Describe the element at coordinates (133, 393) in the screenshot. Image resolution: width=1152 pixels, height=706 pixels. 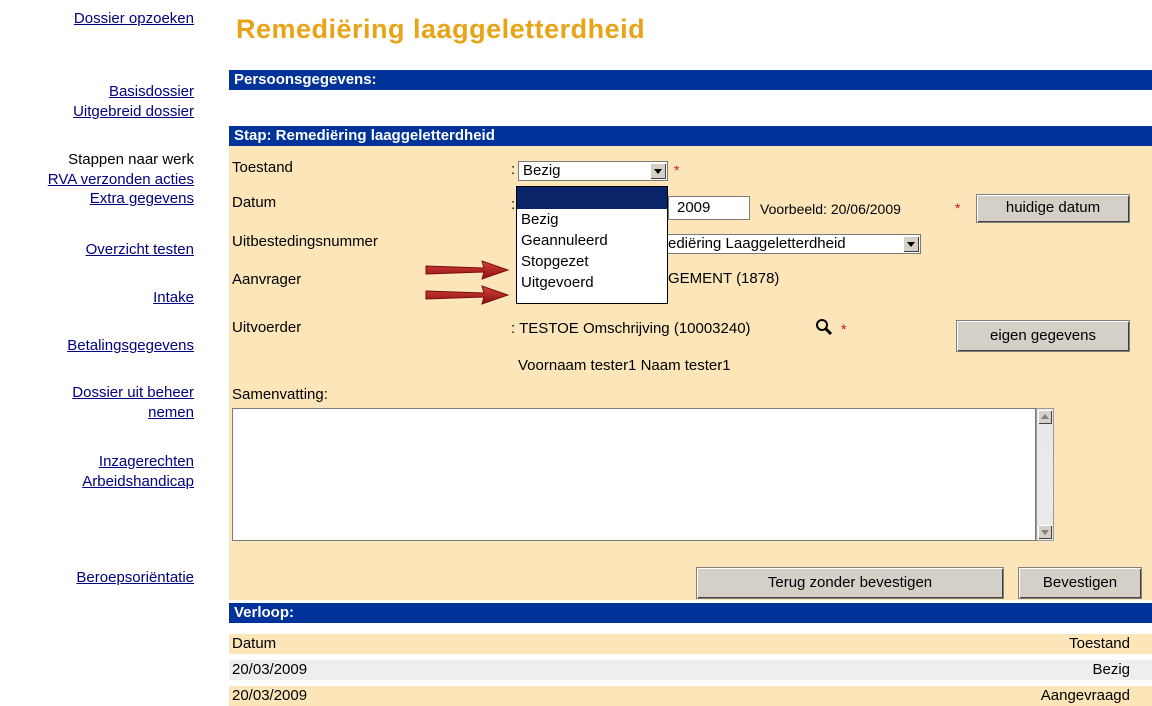
I see `link-dossier-uit-beheer: Dossier uit beheer` at that location.